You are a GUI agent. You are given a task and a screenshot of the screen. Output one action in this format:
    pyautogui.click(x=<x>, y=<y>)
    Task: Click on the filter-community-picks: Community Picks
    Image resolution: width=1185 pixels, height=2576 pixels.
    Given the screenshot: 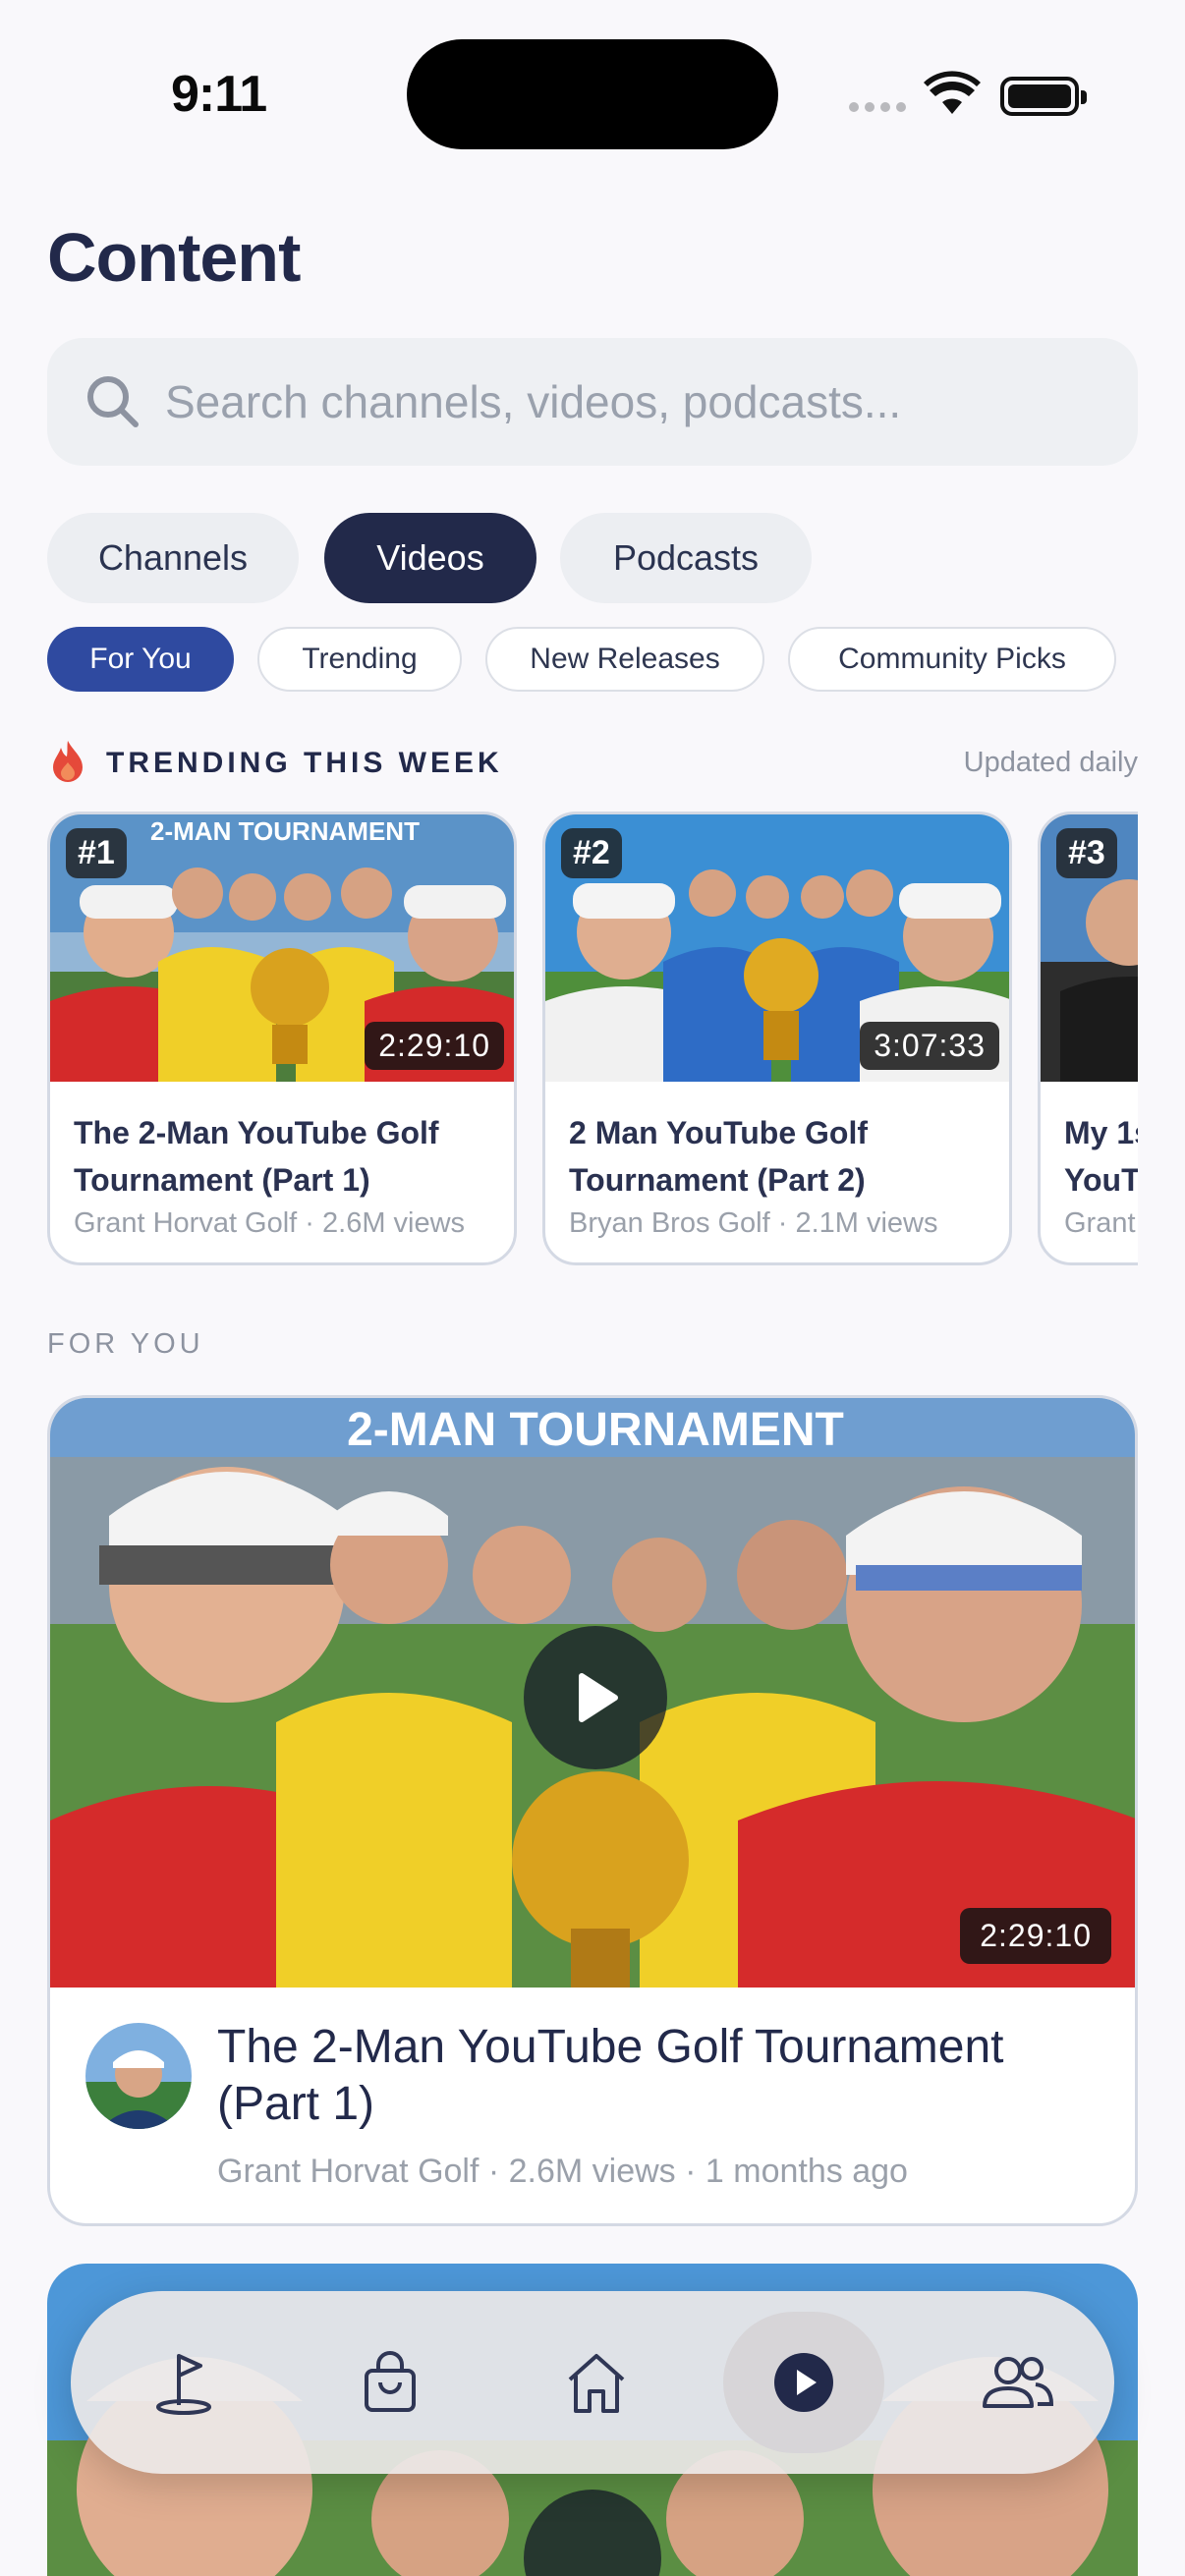 What is the action you would take?
    pyautogui.click(x=952, y=659)
    